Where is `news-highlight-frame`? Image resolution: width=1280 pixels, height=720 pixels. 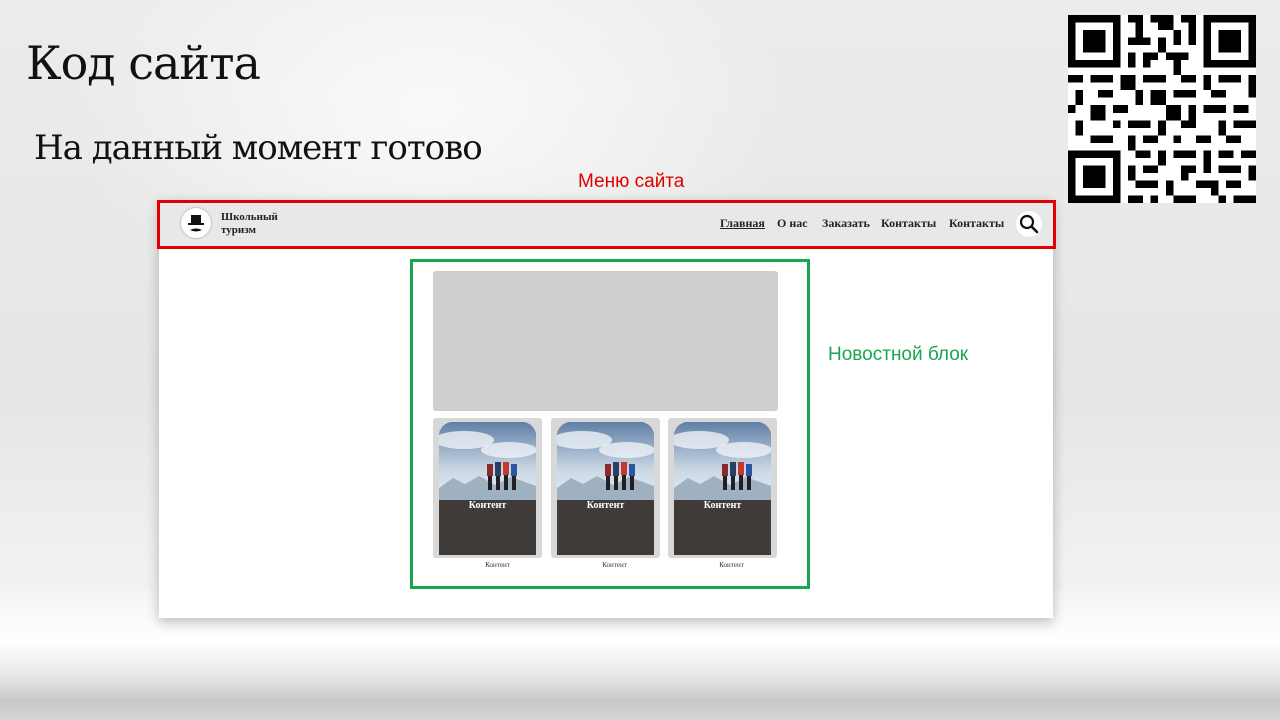
news-highlight-frame is located at coordinates (610, 424).